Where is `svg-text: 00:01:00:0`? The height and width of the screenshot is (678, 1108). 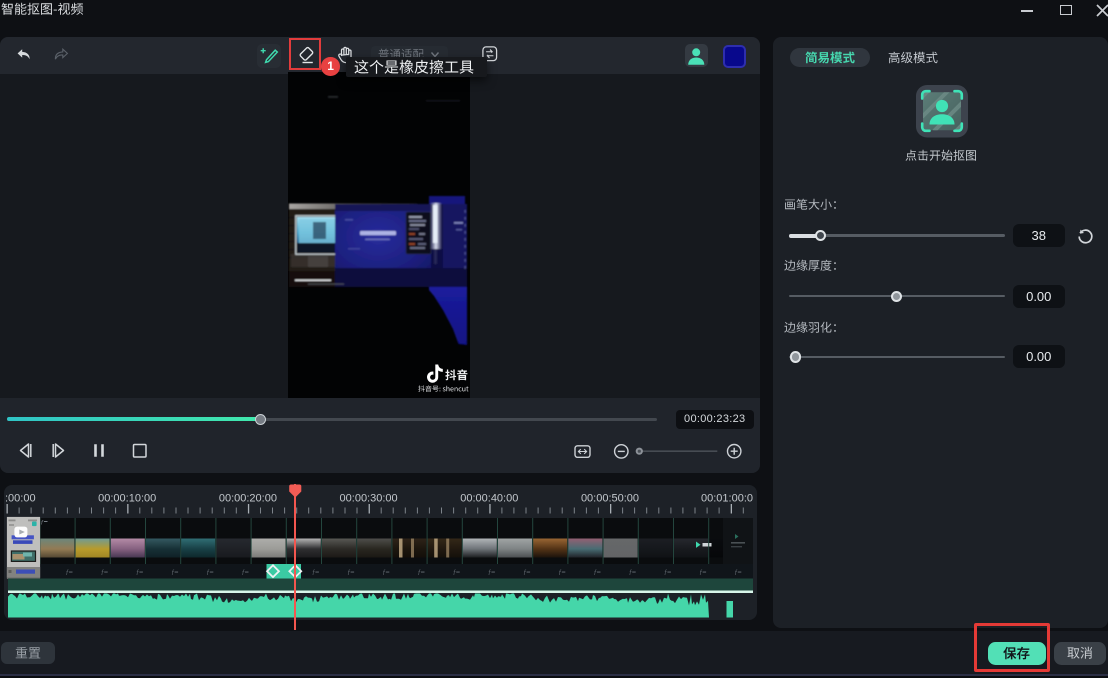
svg-text: 00:01:00:0 is located at coordinates (727, 499).